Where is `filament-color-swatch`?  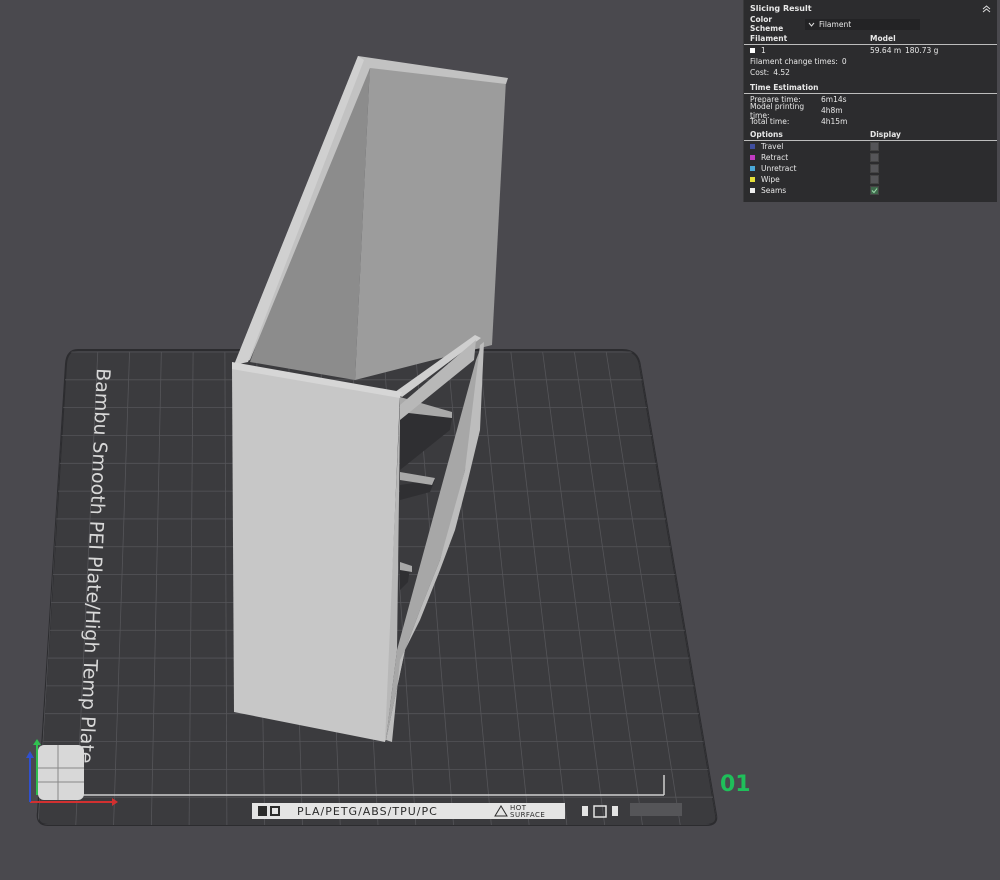 filament-color-swatch is located at coordinates (752, 50).